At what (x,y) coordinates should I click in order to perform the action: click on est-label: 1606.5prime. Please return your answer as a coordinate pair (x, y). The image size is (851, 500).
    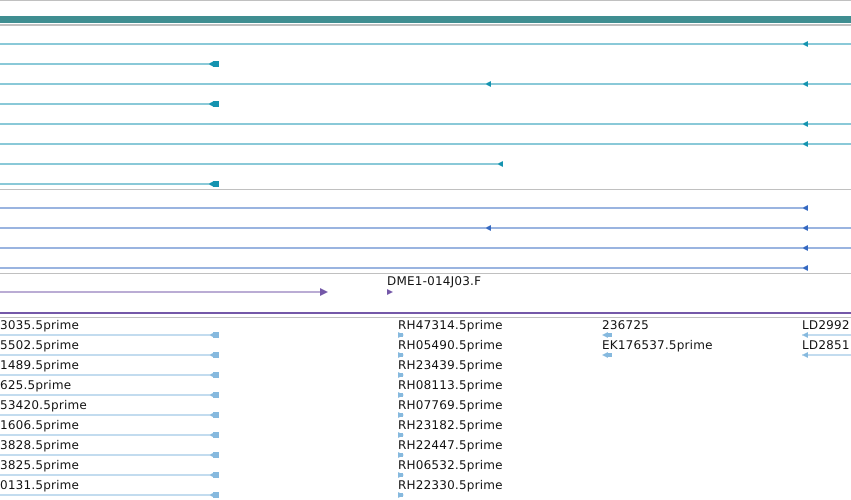
    Looking at the image, I should click on (40, 425).